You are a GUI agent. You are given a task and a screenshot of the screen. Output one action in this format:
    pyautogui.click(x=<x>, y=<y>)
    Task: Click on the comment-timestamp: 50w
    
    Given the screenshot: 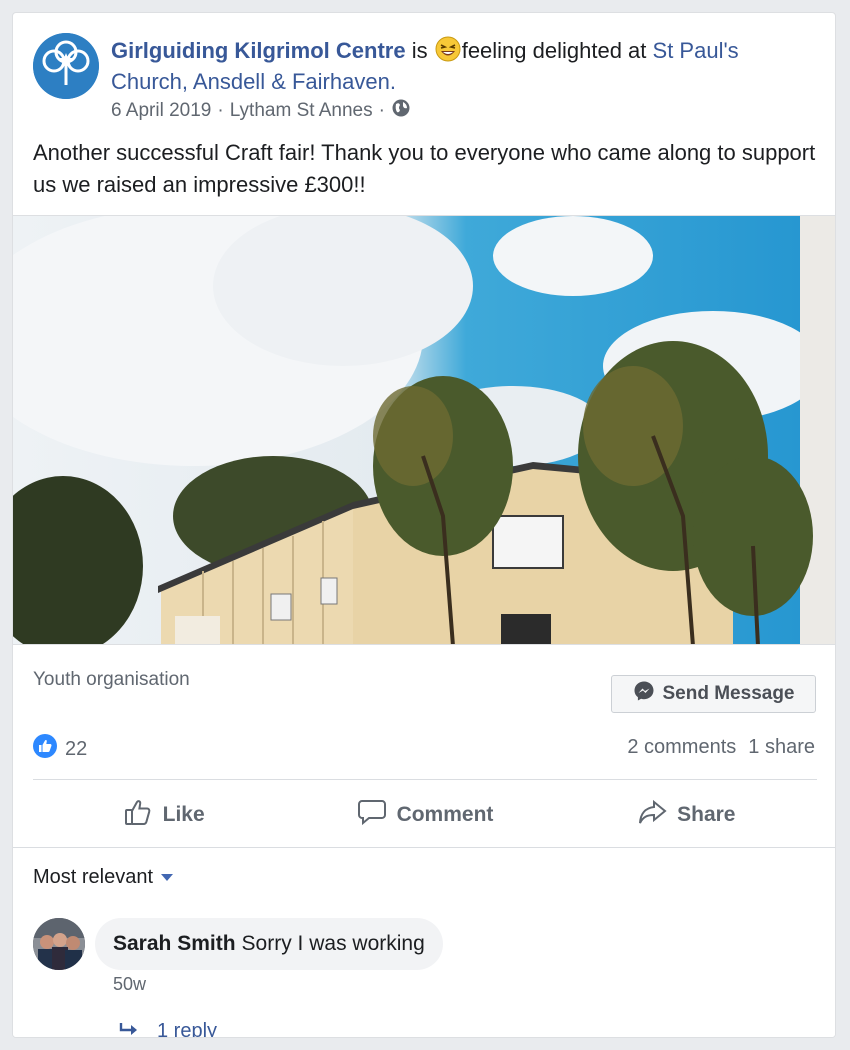 What is the action you would take?
    pyautogui.click(x=129, y=984)
    